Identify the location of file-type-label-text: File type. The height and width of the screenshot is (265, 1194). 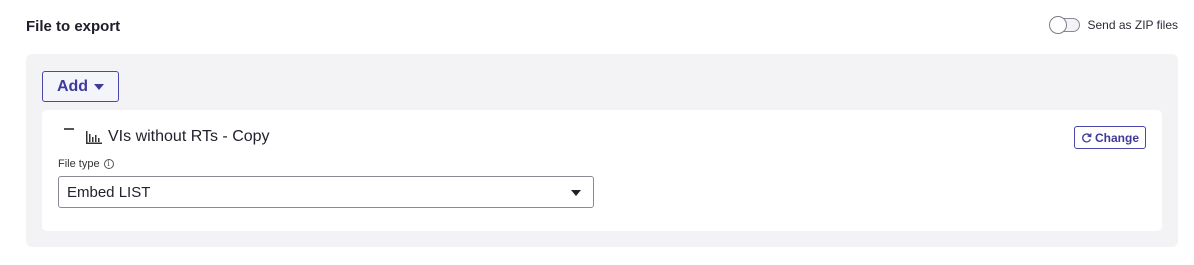
(79, 164).